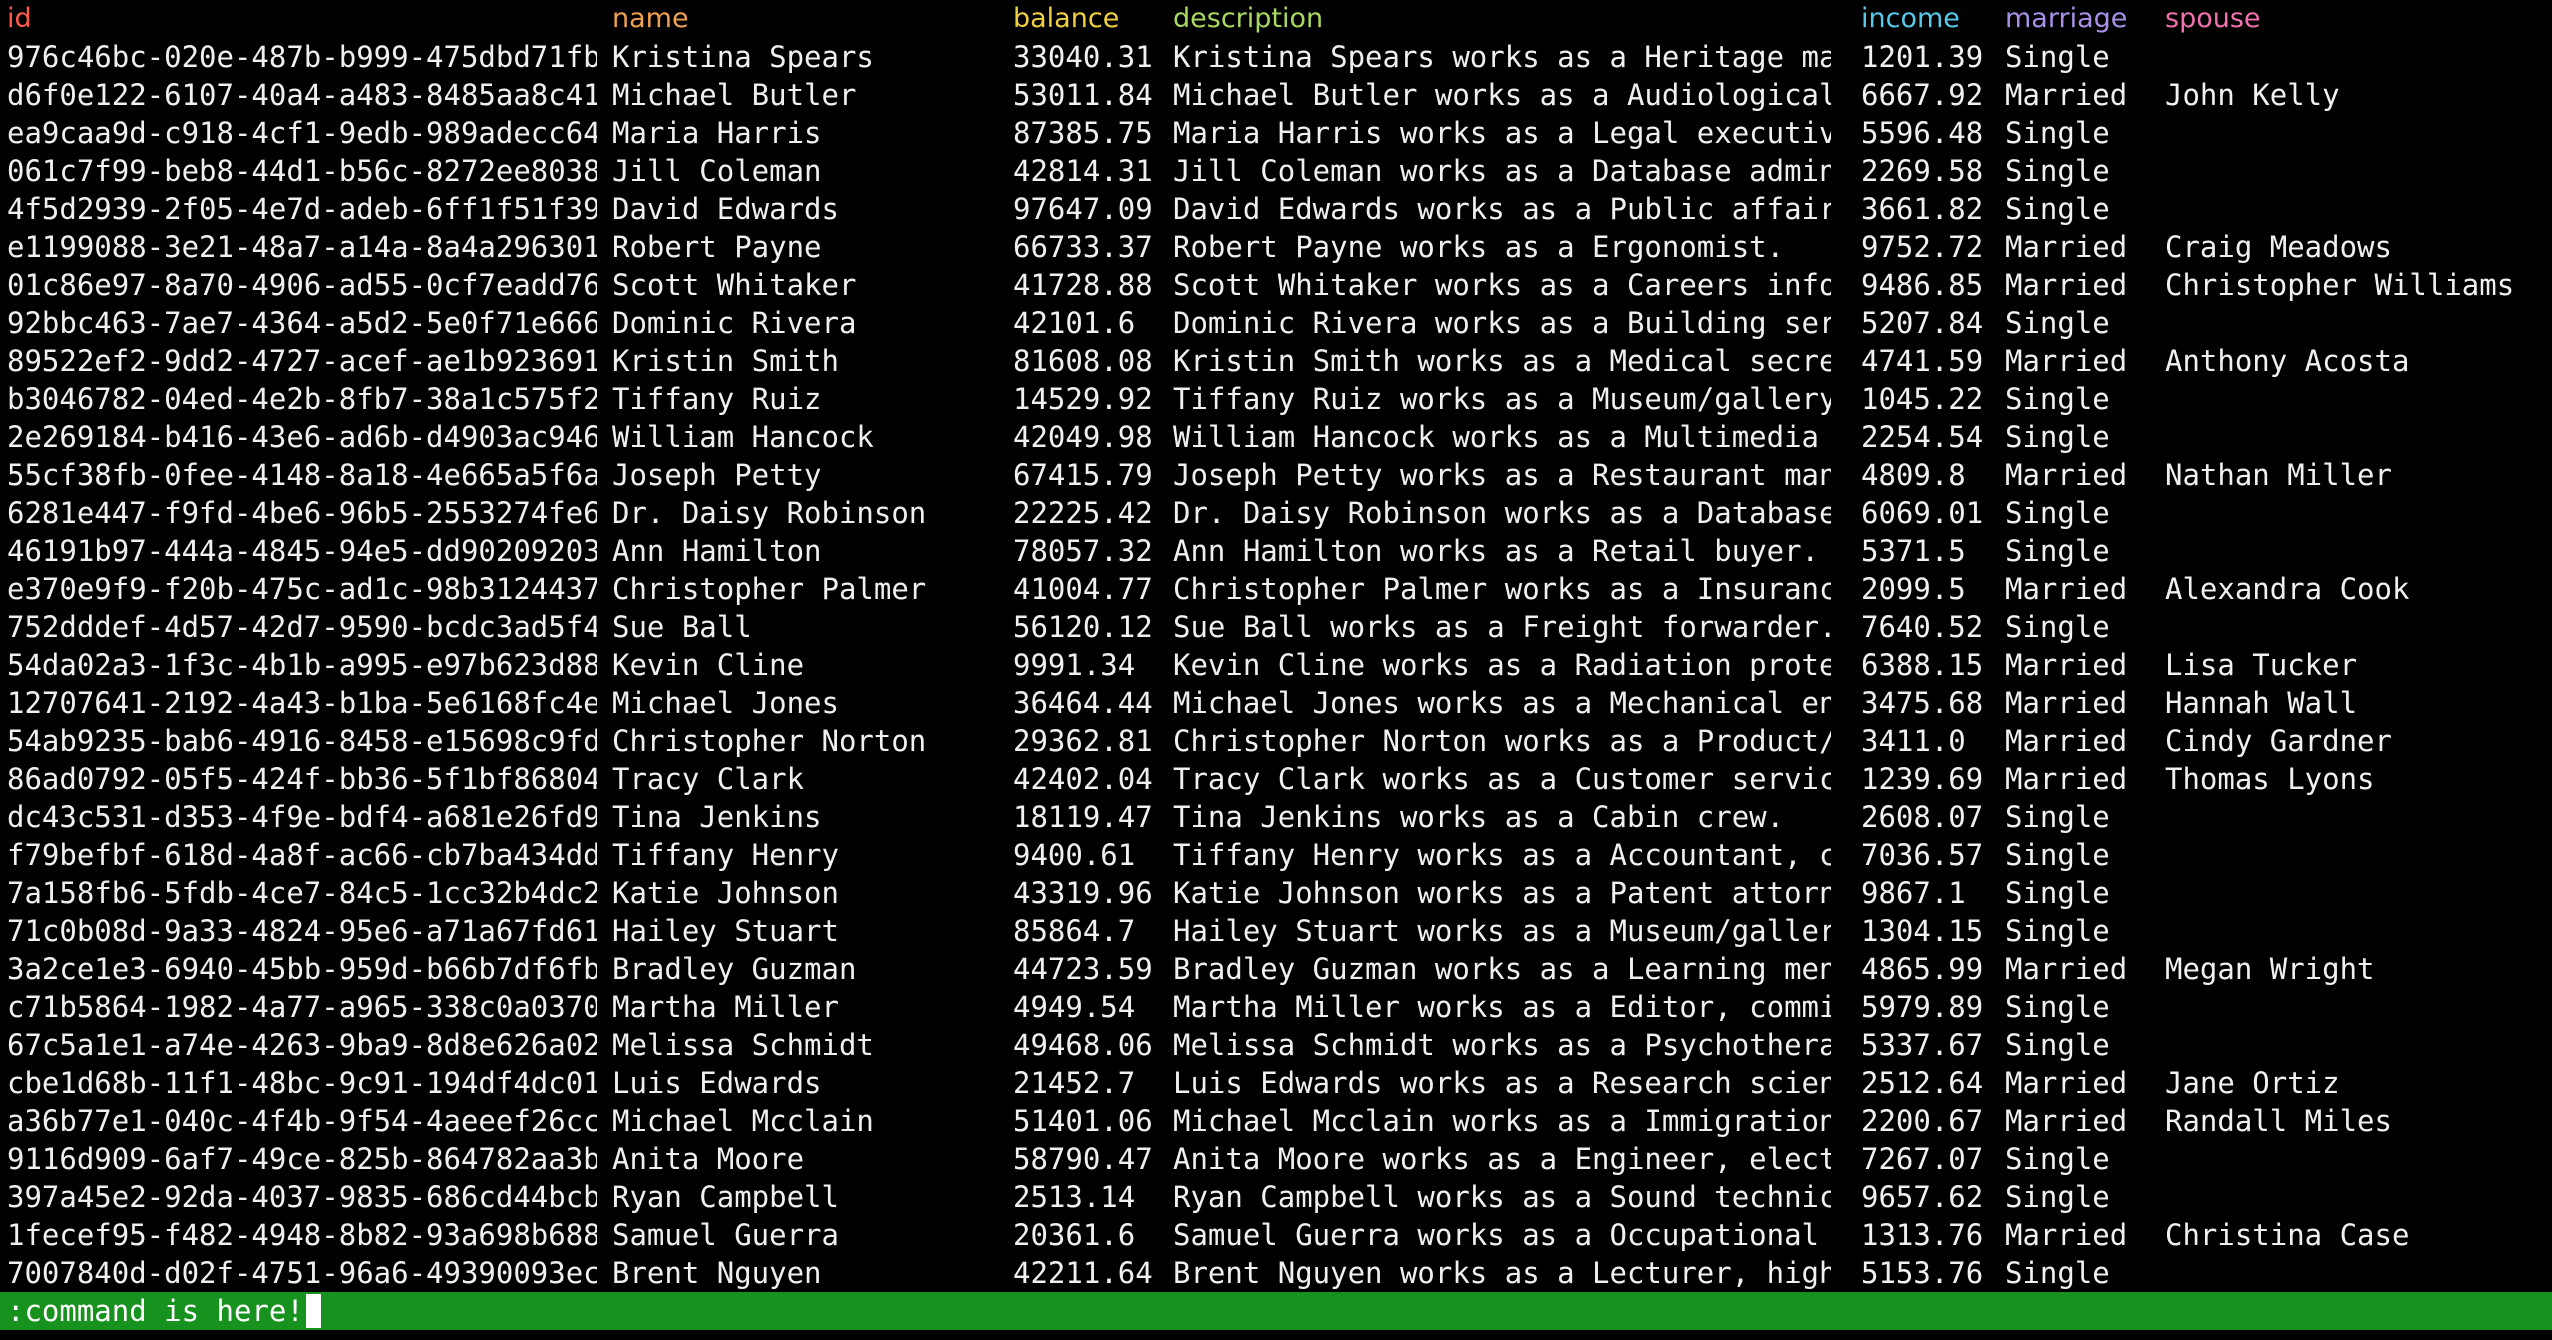 The width and height of the screenshot is (2552, 1340). Describe the element at coordinates (155, 1311) in the screenshot. I see `command-text: :command is here!` at that location.